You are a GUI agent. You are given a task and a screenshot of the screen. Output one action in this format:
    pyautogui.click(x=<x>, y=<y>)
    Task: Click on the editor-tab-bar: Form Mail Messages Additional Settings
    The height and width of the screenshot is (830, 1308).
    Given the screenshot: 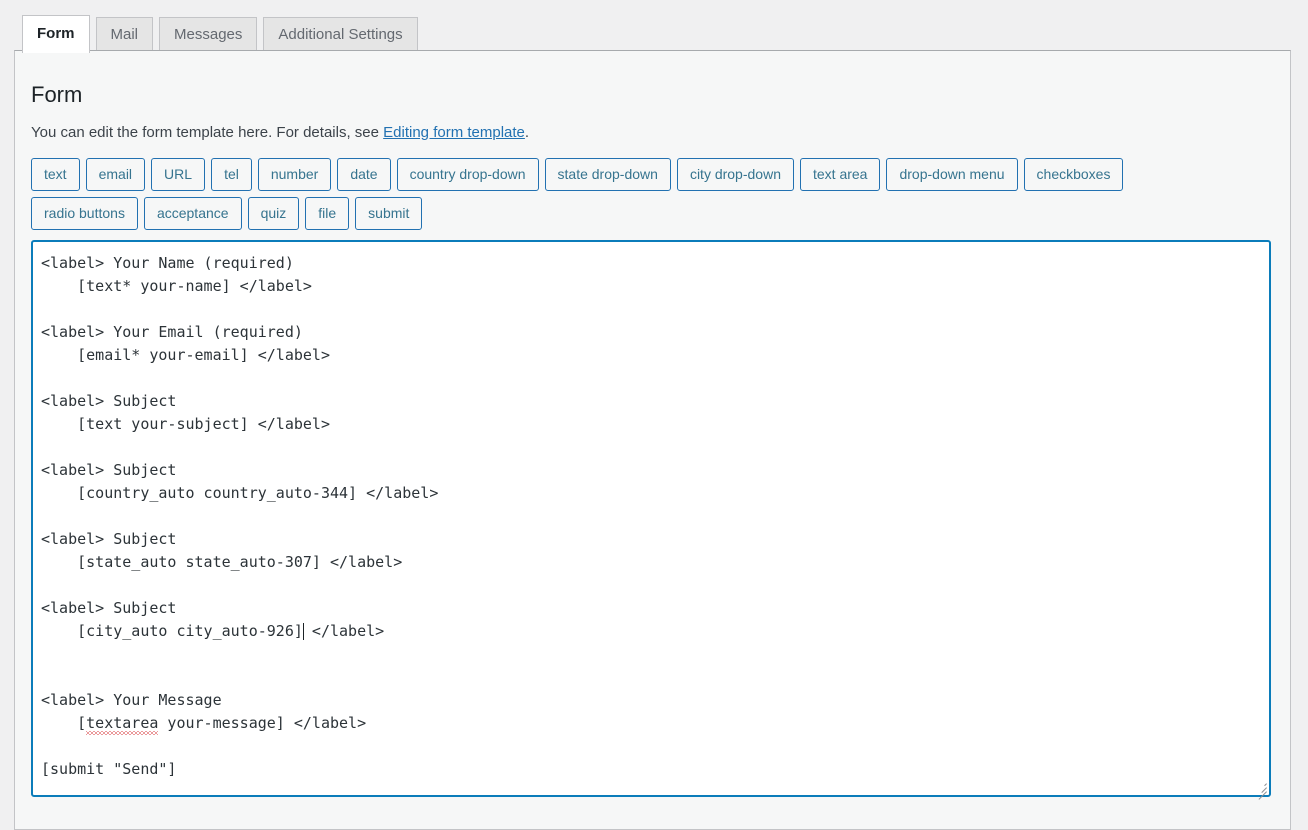 What is the action you would take?
    pyautogui.click(x=654, y=26)
    